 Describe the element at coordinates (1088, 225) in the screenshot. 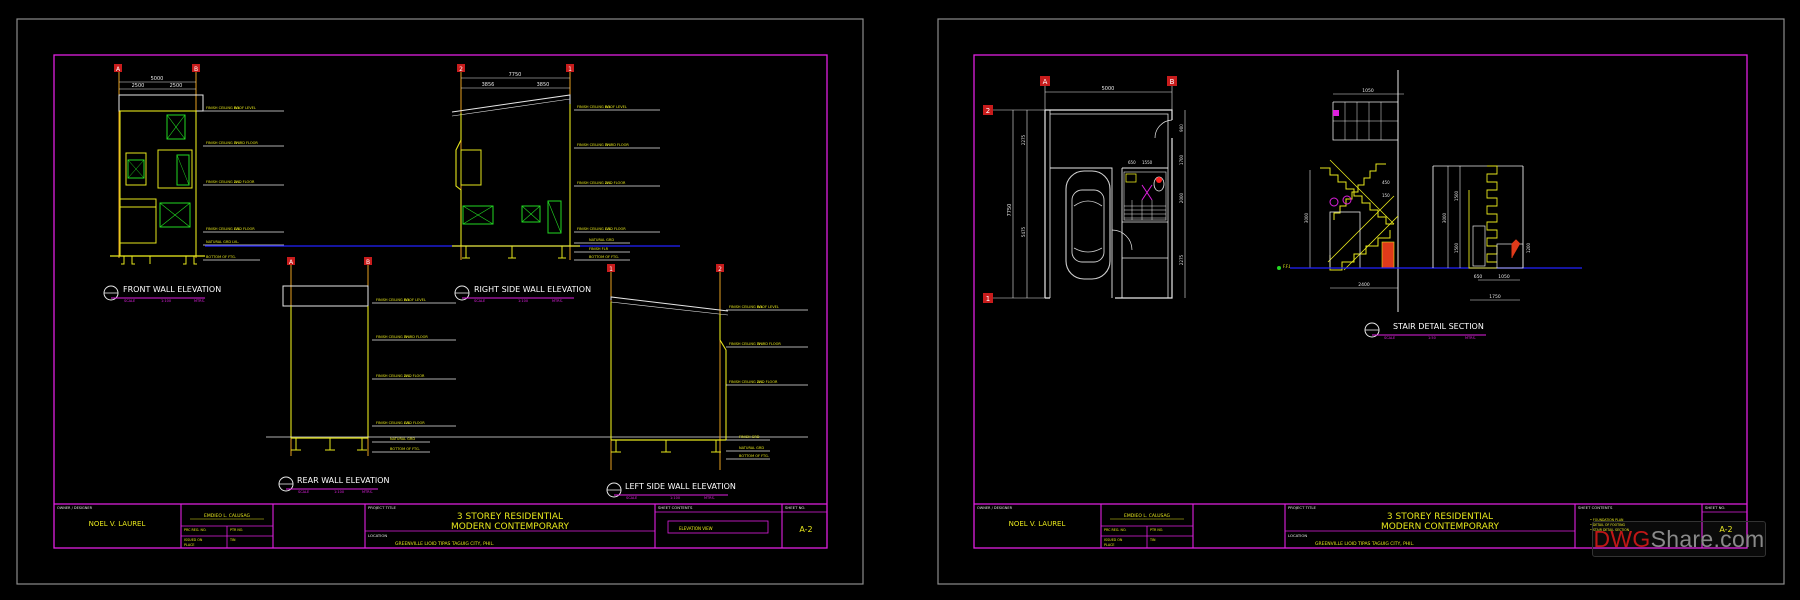

I see `car-outline` at that location.